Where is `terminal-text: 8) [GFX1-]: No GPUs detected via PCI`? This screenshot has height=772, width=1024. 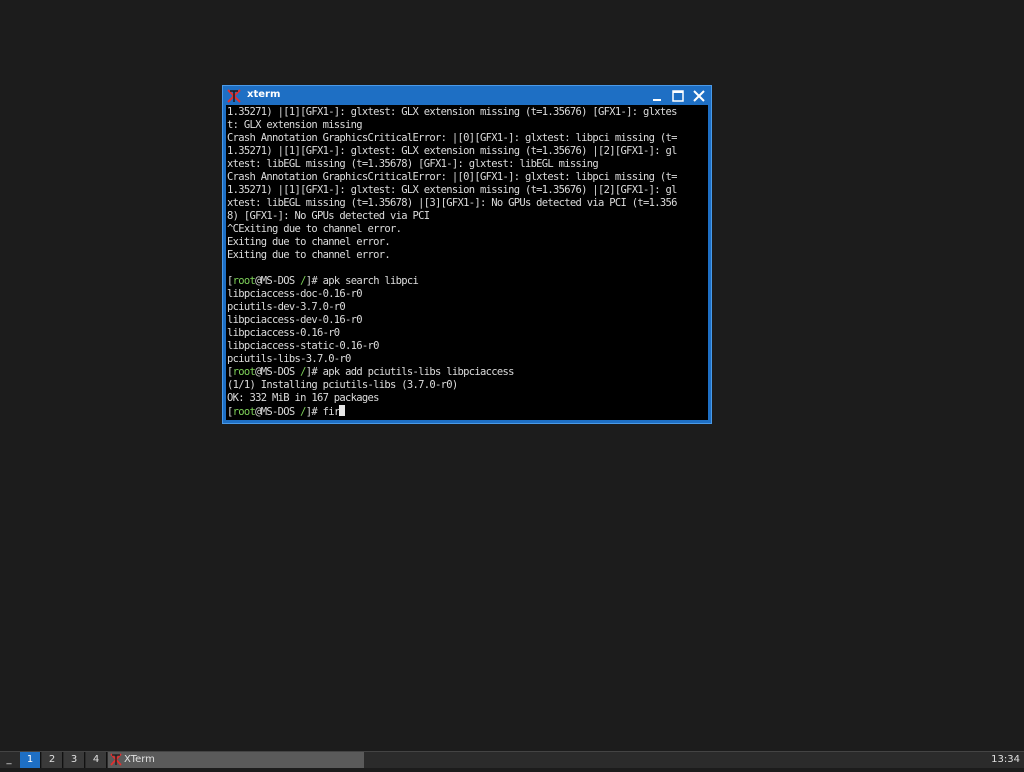 terminal-text: 8) [GFX1-]: No GPUs detected via PCI is located at coordinates (328, 216).